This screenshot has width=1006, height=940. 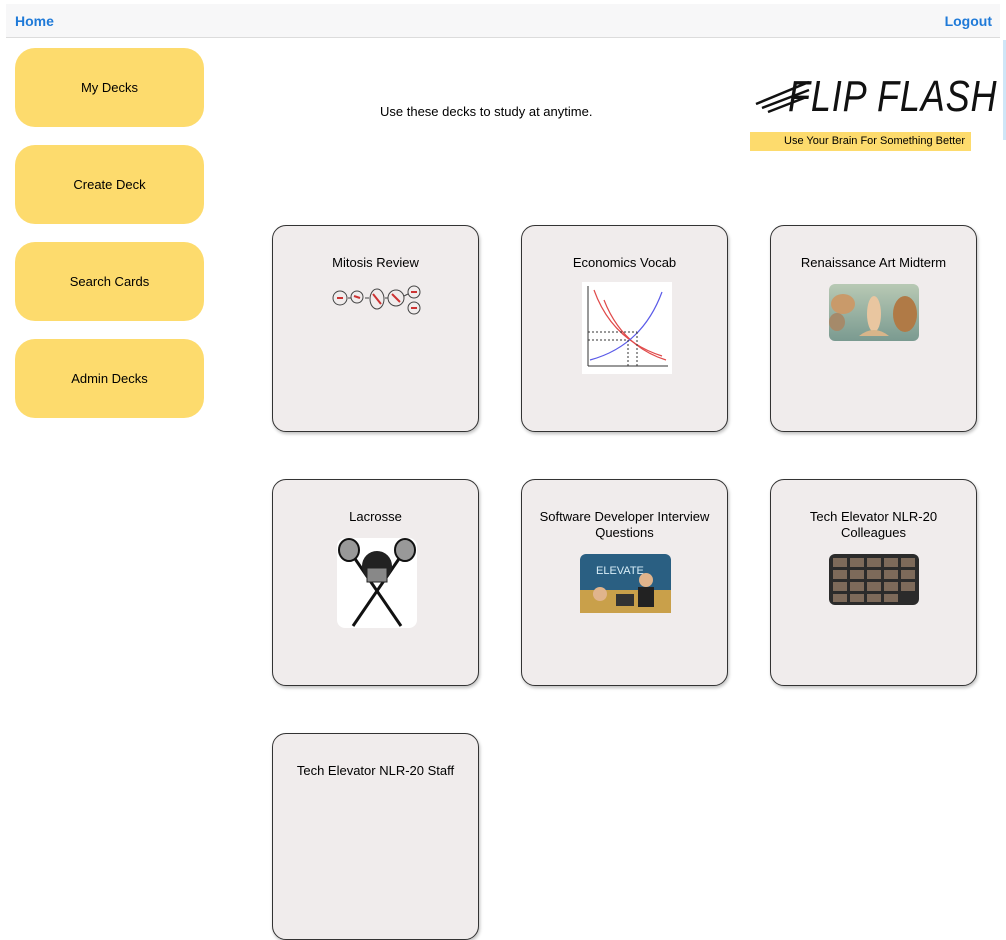 I want to click on search-cards-button: Search Cards, so click(x=109, y=281).